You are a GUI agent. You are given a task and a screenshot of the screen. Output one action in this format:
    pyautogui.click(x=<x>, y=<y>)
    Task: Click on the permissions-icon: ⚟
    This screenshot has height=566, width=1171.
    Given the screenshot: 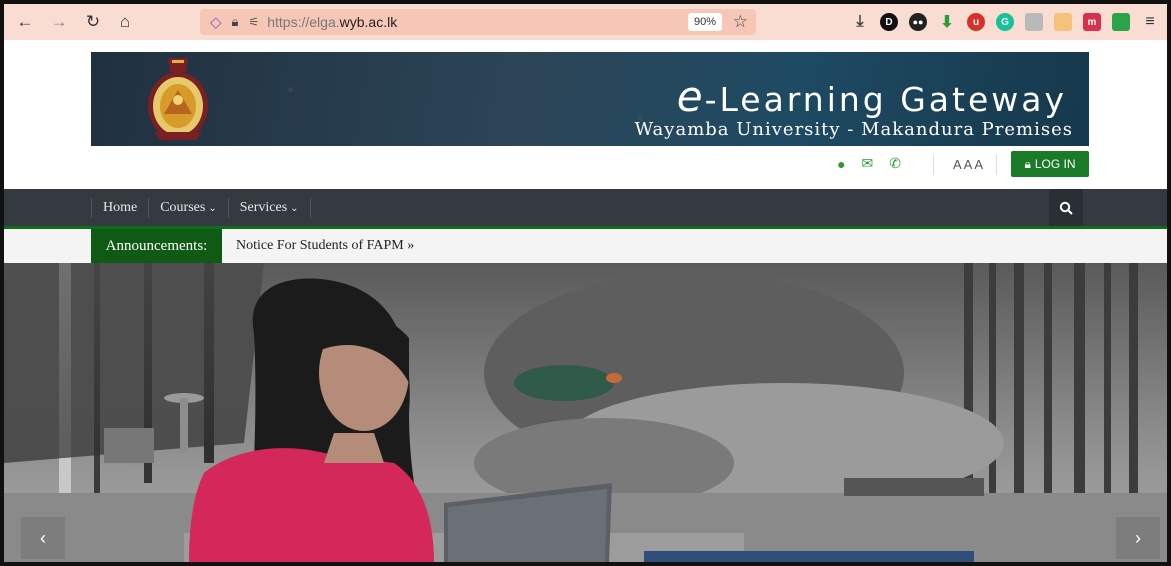 What is the action you would take?
    pyautogui.click(x=253, y=22)
    